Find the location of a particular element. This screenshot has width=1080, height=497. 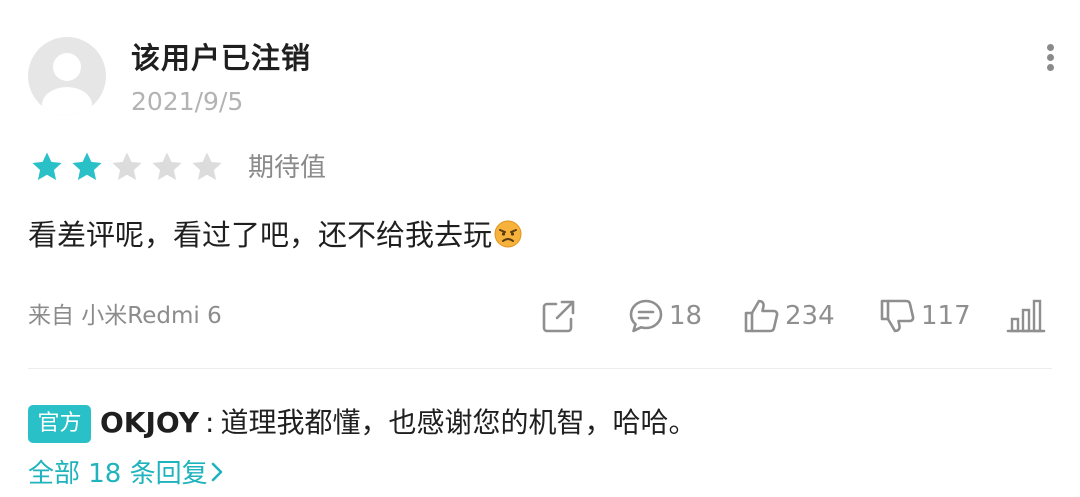

review-text-content: 看差评呢，看过了吧，还不给我去玩 is located at coordinates (260, 235).